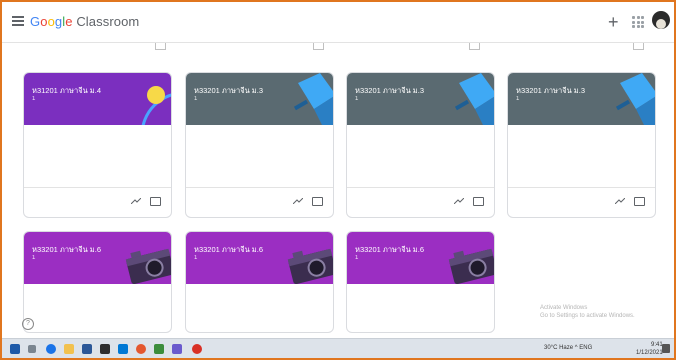 This screenshot has width=676, height=360. Describe the element at coordinates (649, 353) in the screenshot. I see `clock-date: 1/12/2021` at that location.